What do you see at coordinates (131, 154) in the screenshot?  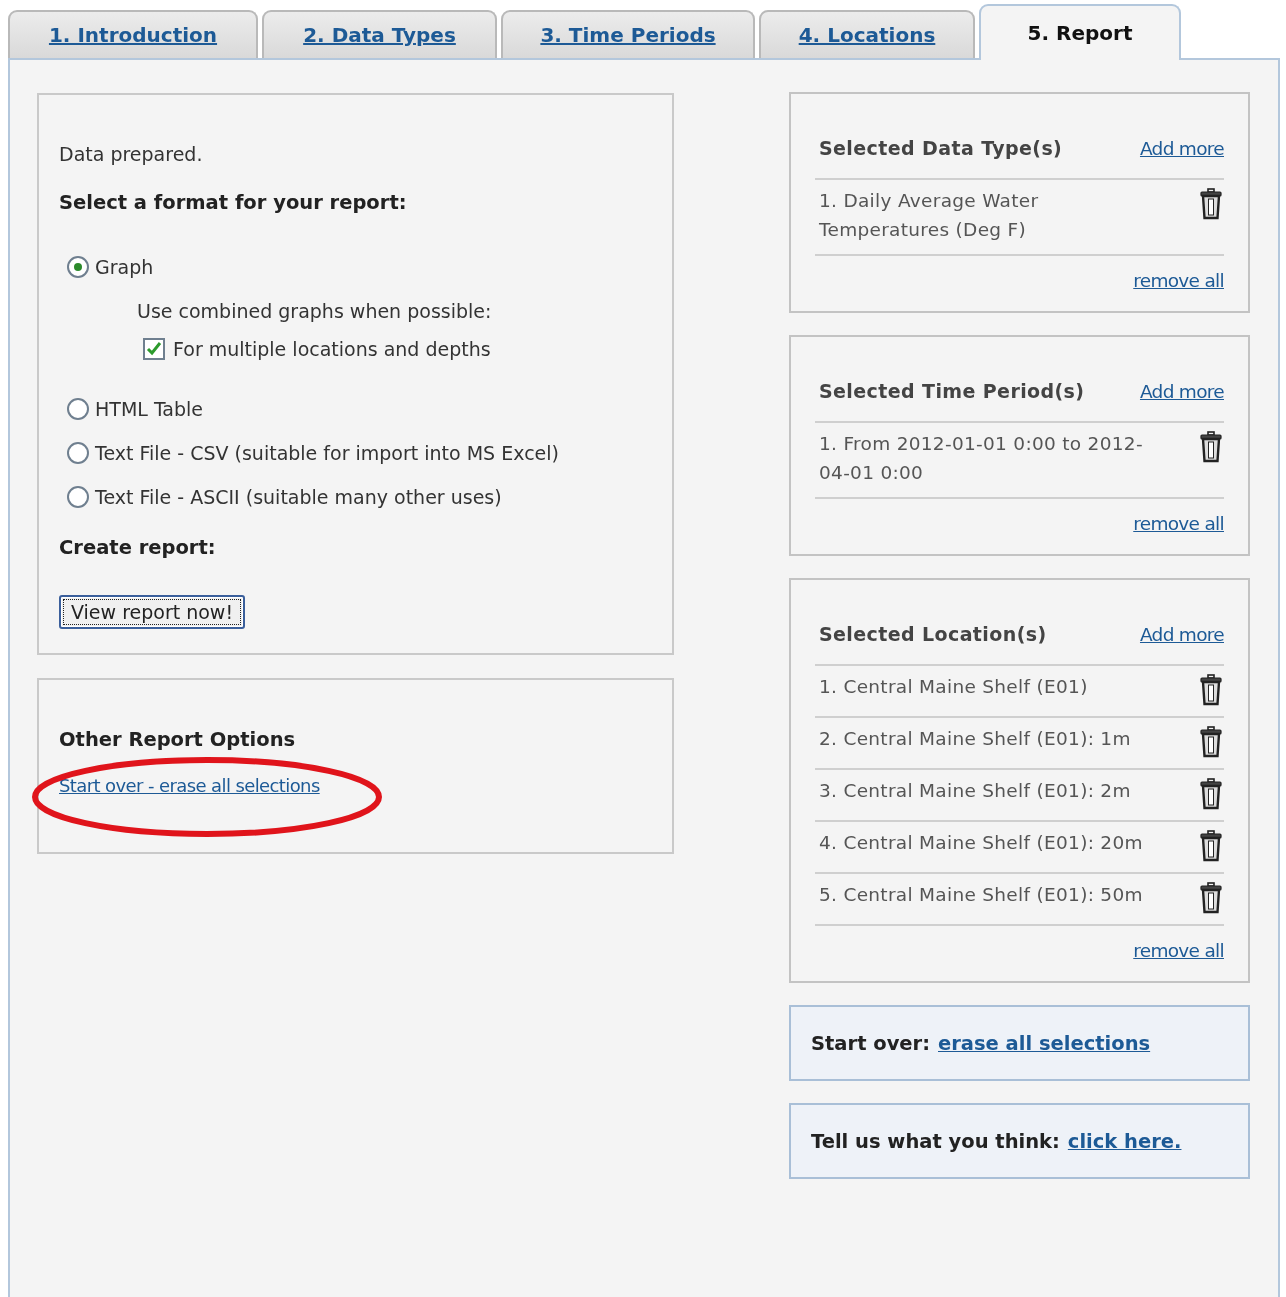 I see `status-text: Data prepared.` at bounding box center [131, 154].